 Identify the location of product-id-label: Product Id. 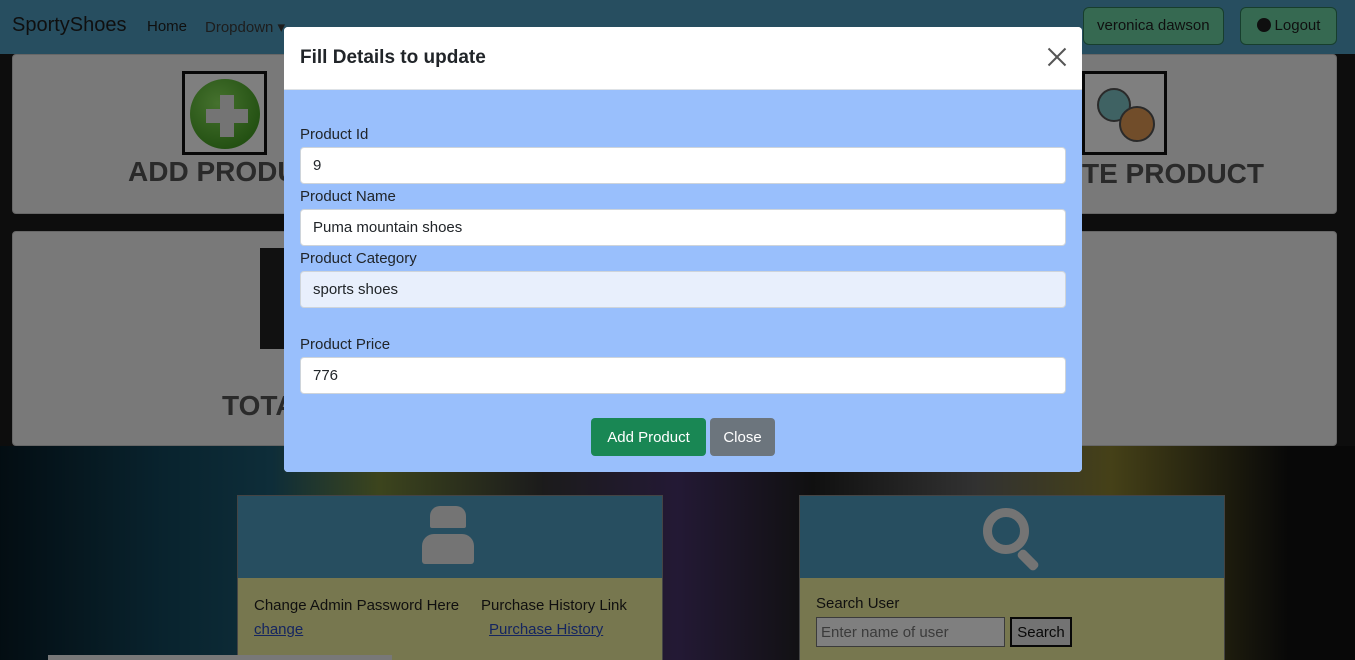
(334, 134).